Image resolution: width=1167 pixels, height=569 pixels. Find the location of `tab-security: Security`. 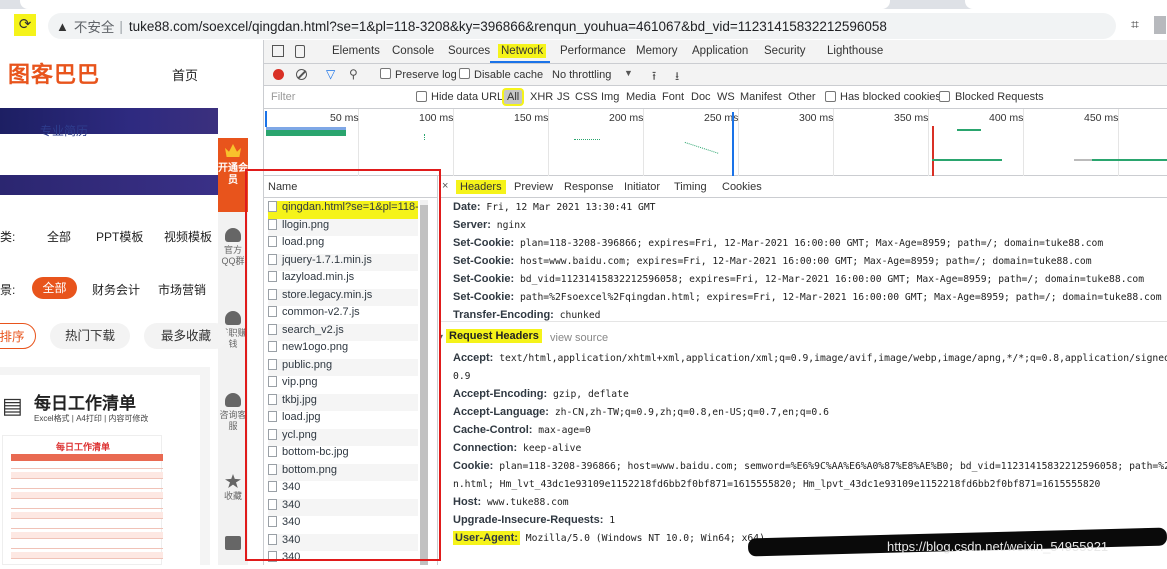

tab-security: Security is located at coordinates (785, 51).